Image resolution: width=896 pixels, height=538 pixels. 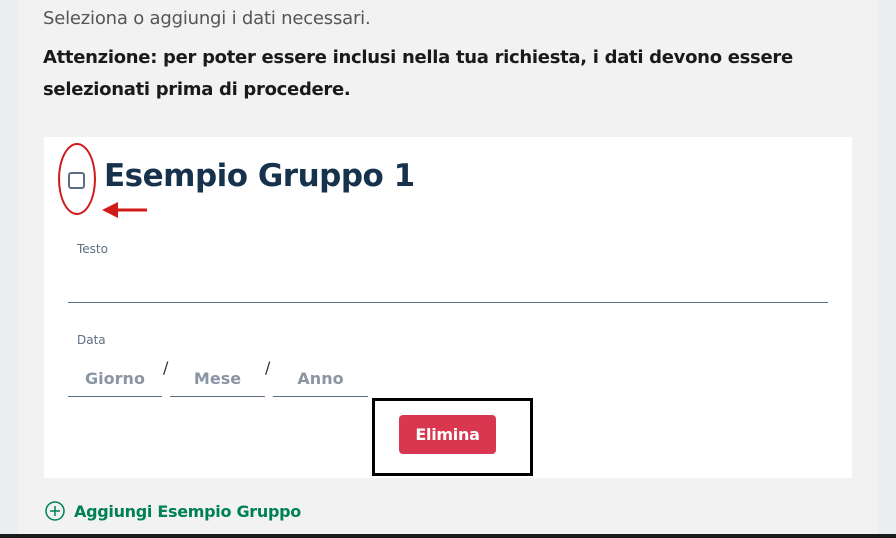 I want to click on bottom-bar, so click(x=448, y=536).